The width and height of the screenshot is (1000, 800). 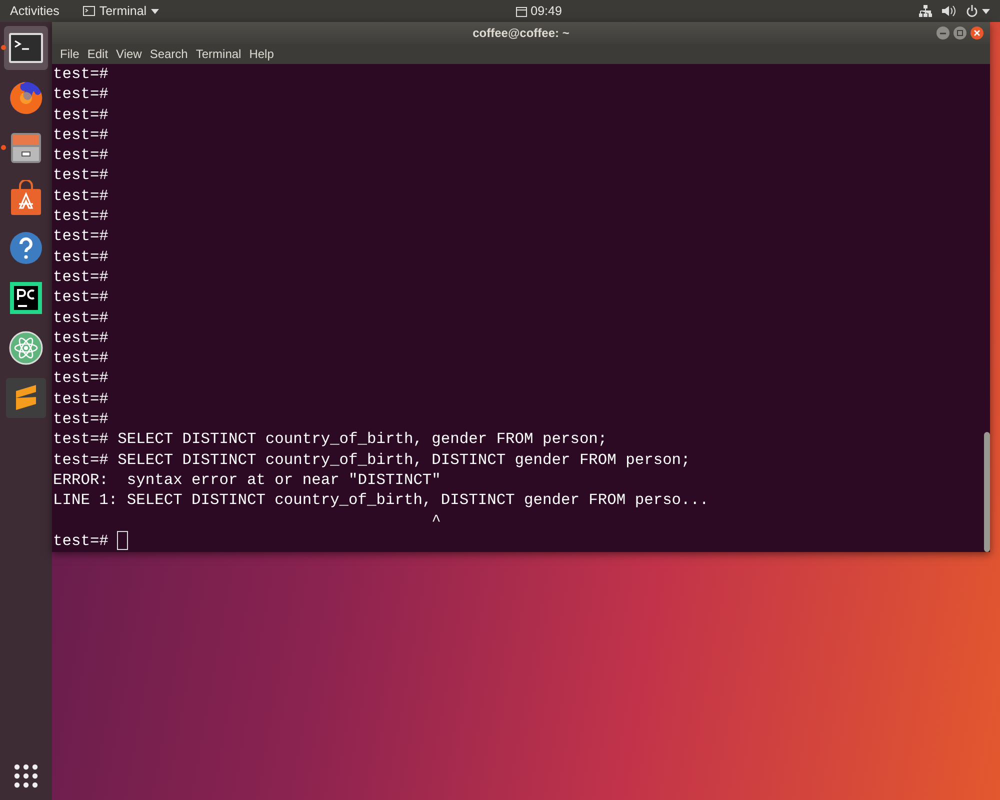 What do you see at coordinates (436, 520) in the screenshot?
I see `terminal-line: ^` at bounding box center [436, 520].